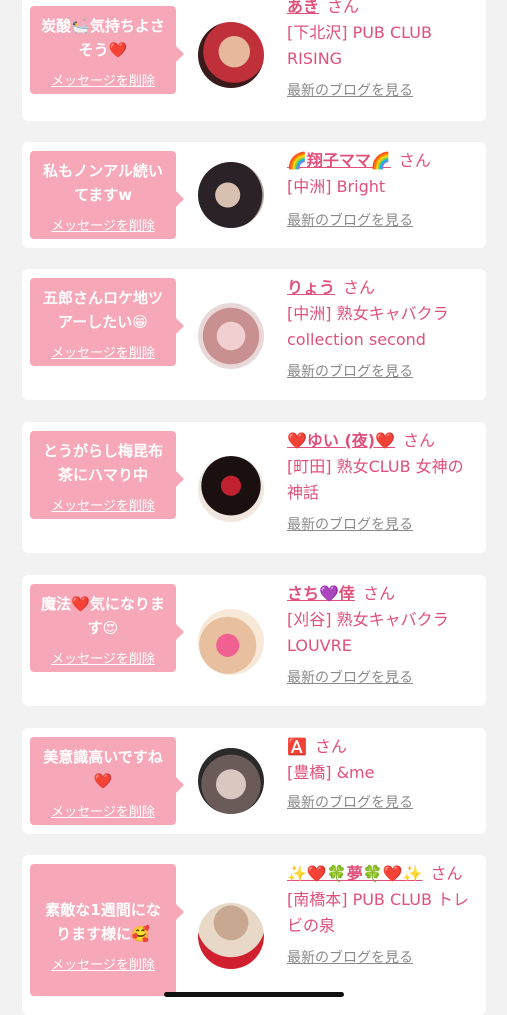  I want to click on message-text: 私もノンアル続いてますw, so click(103, 183).